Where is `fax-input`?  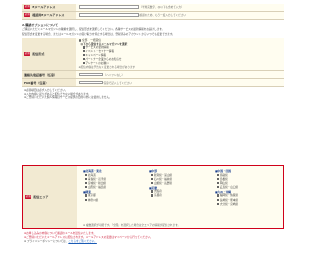 fax-input is located at coordinates (90, 82).